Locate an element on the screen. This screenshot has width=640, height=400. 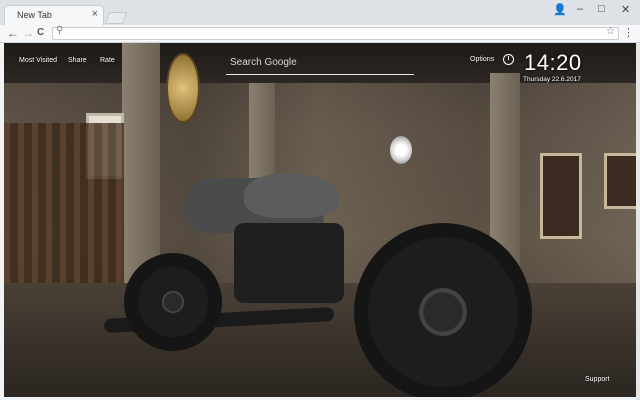
browser-toolbar: ← → C ⚲ ☆ ⋮ is located at coordinates (320, 34).